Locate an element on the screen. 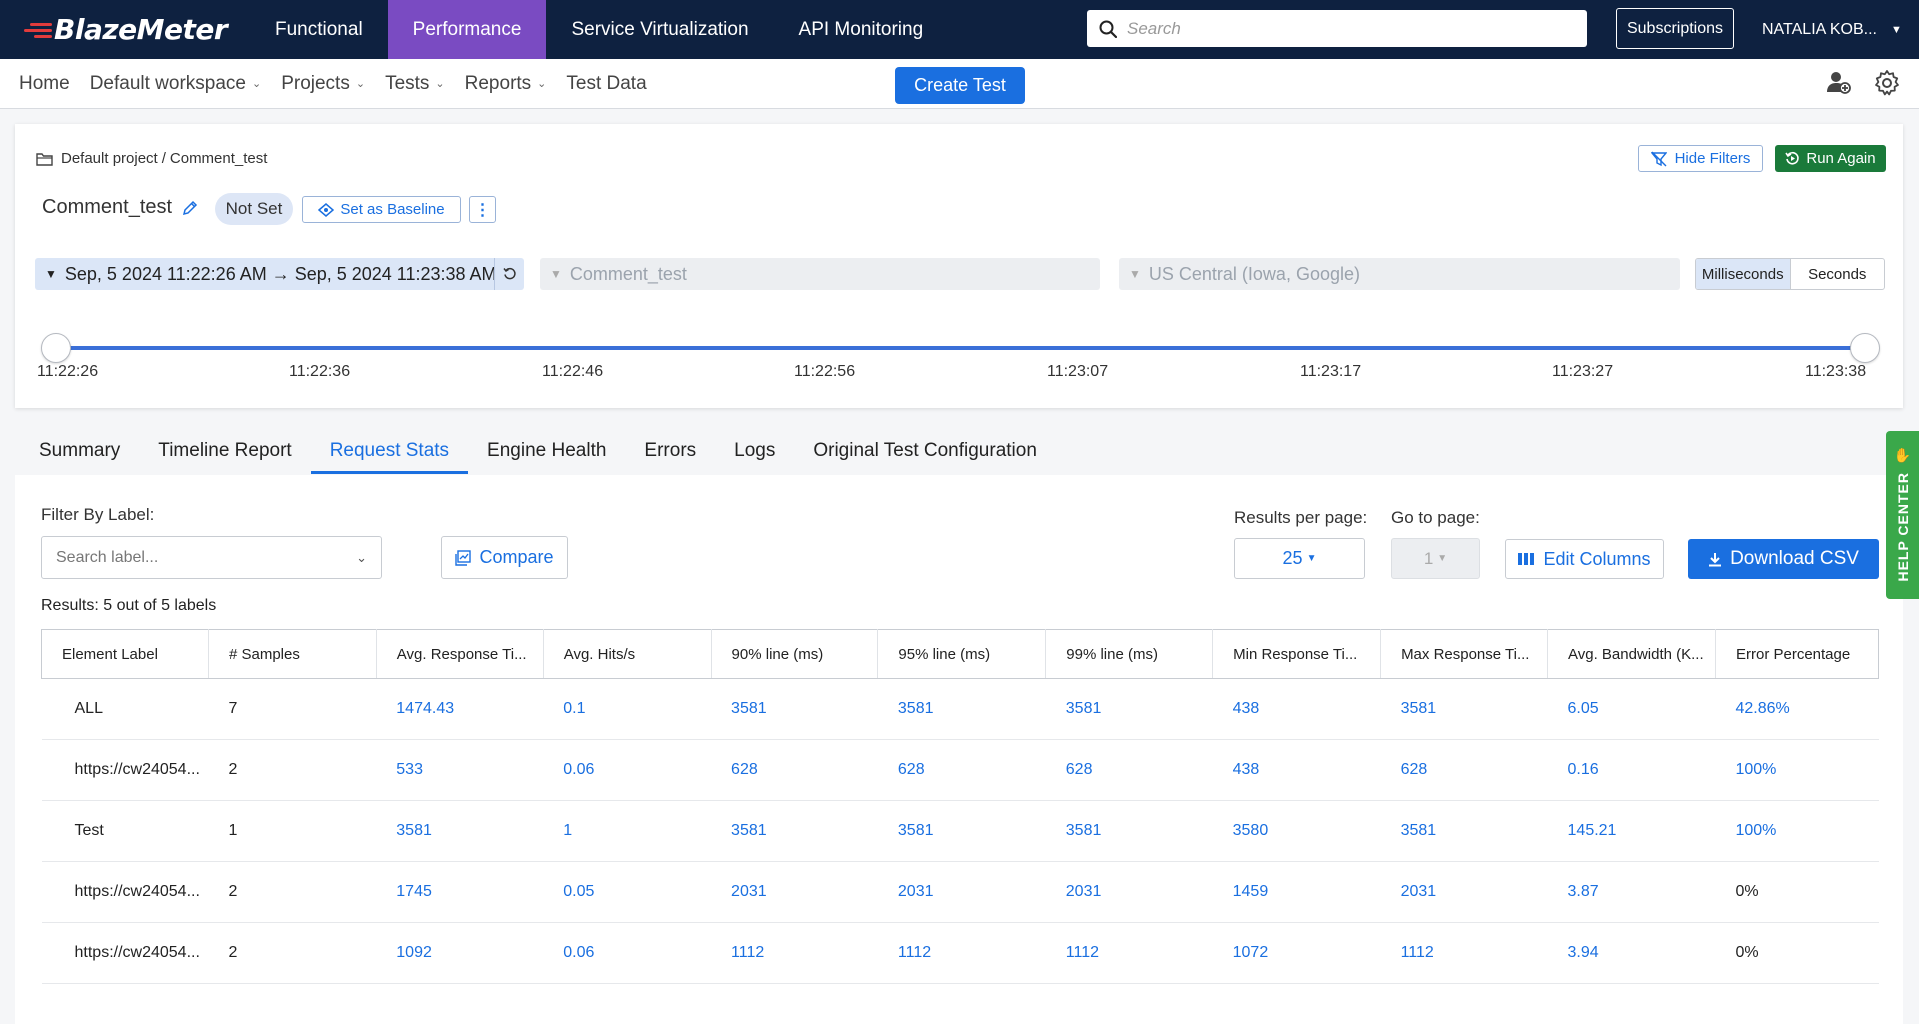 Image resolution: width=1919 pixels, height=1024 pixels. column-header-avg-hits: Avg. Hits/s is located at coordinates (627, 654).